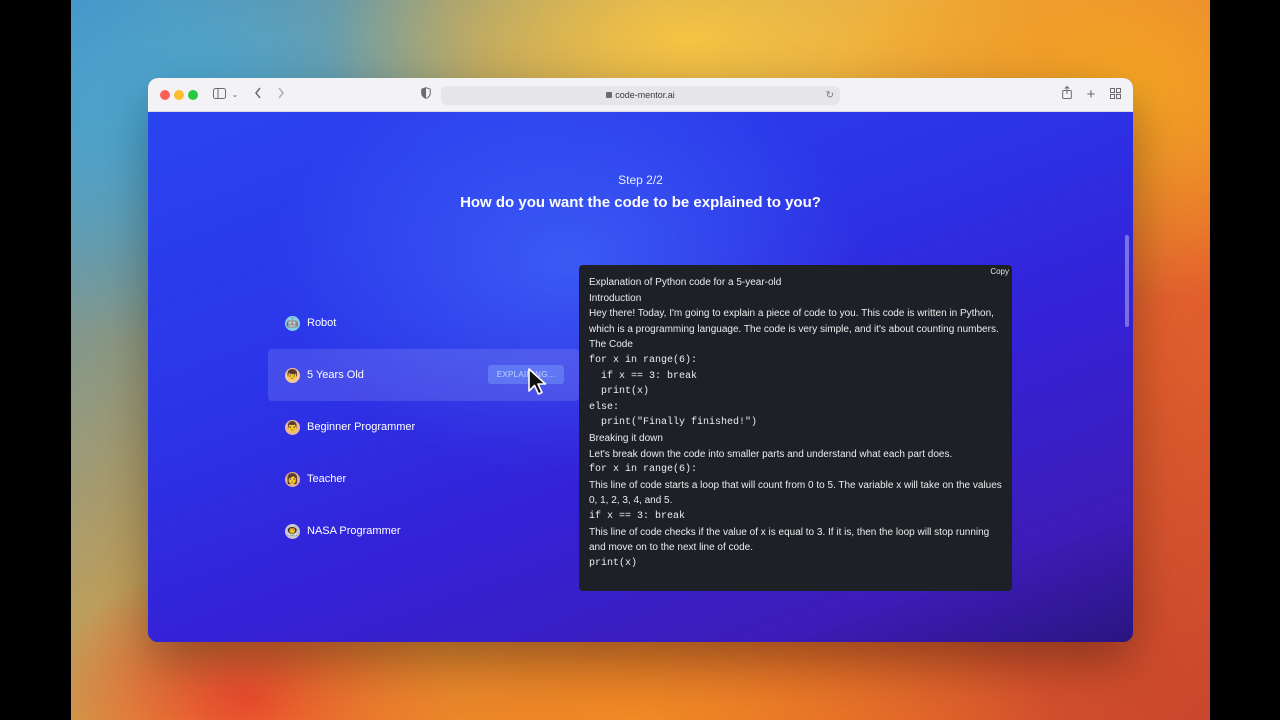 The width and height of the screenshot is (1280, 720). Describe the element at coordinates (235, 95) in the screenshot. I see `chevron-down-icon: ⌄` at that location.